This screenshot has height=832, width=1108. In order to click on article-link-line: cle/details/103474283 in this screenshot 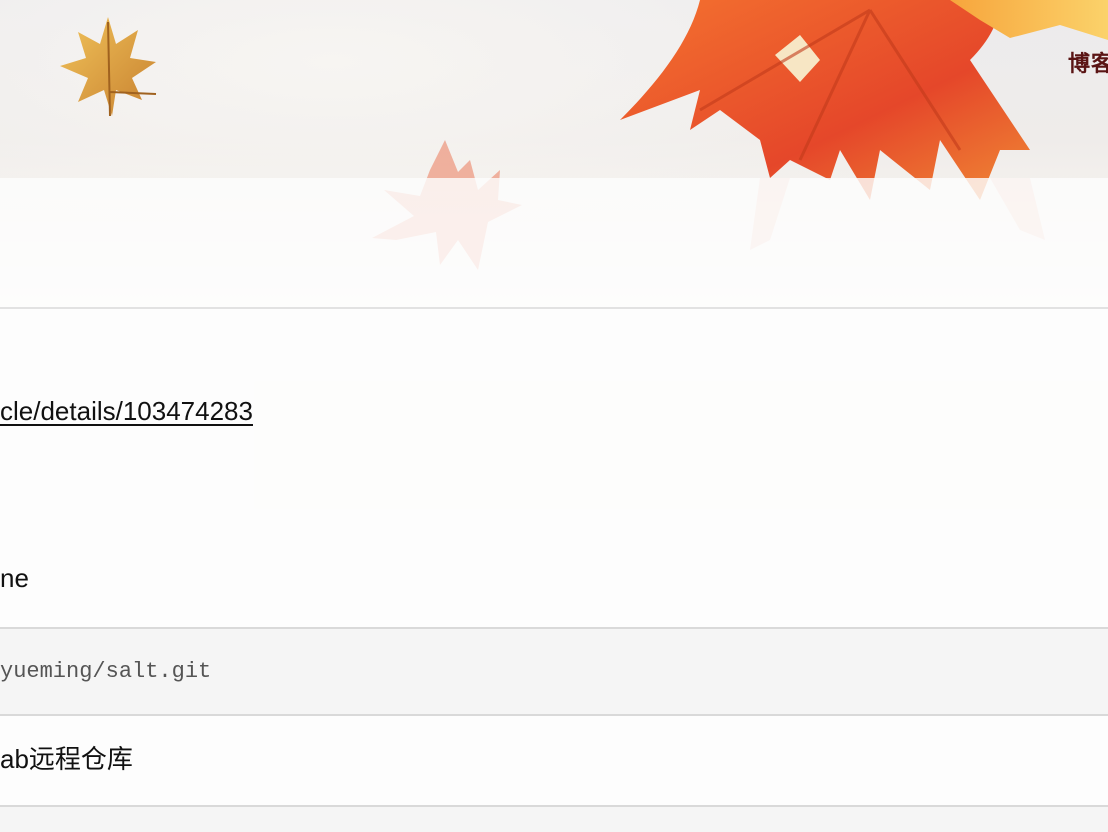, I will do `click(126, 411)`.